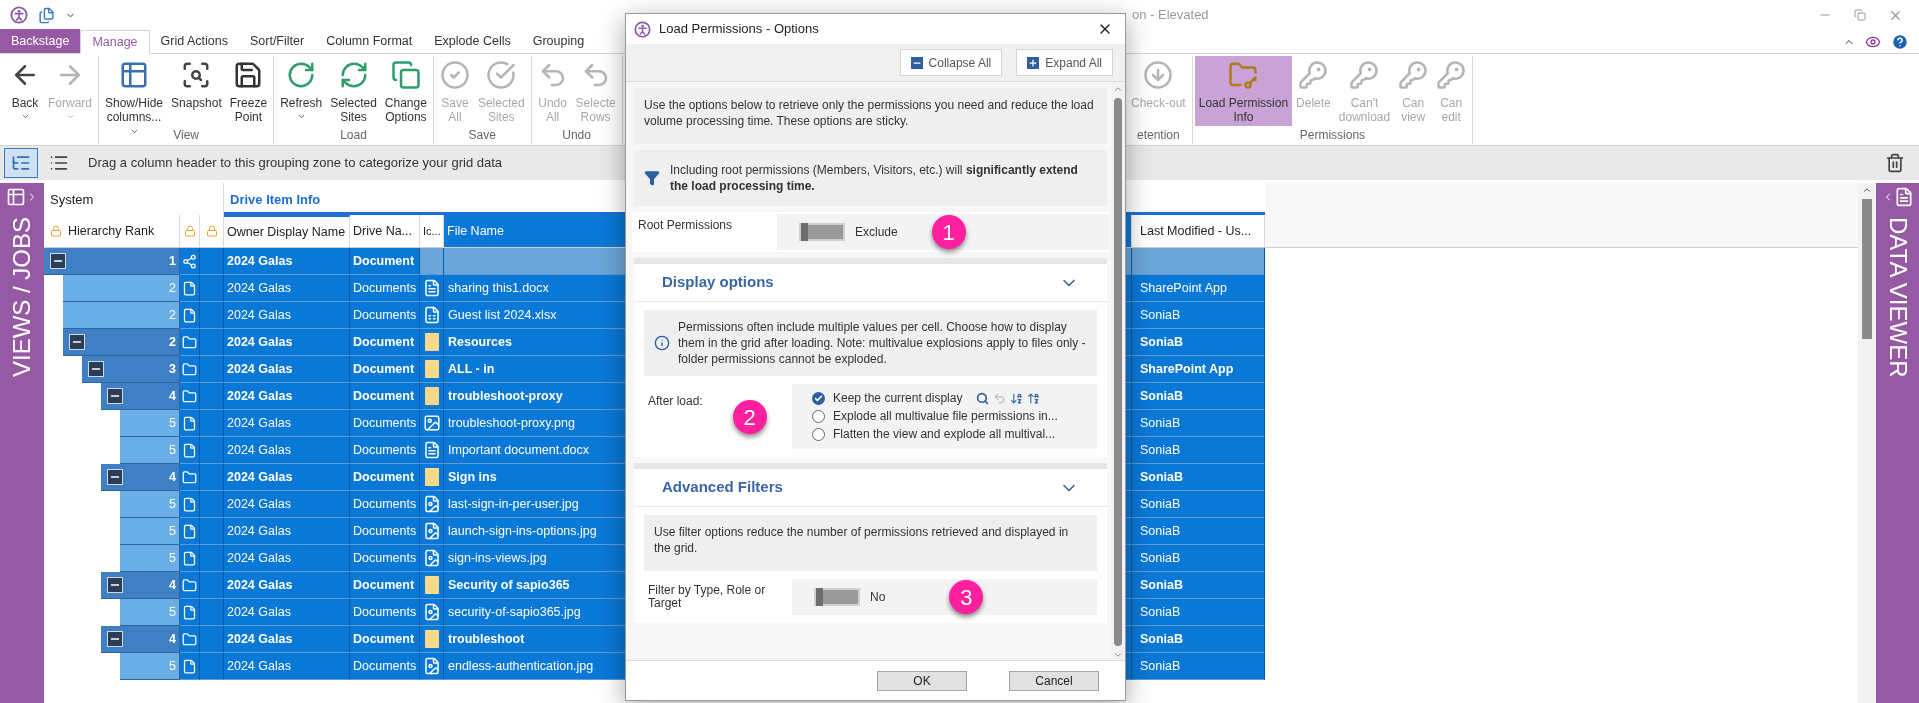 Image resolution: width=1919 pixels, height=703 pixels. Describe the element at coordinates (576, 135) in the screenshot. I see `group-label: Undo` at that location.